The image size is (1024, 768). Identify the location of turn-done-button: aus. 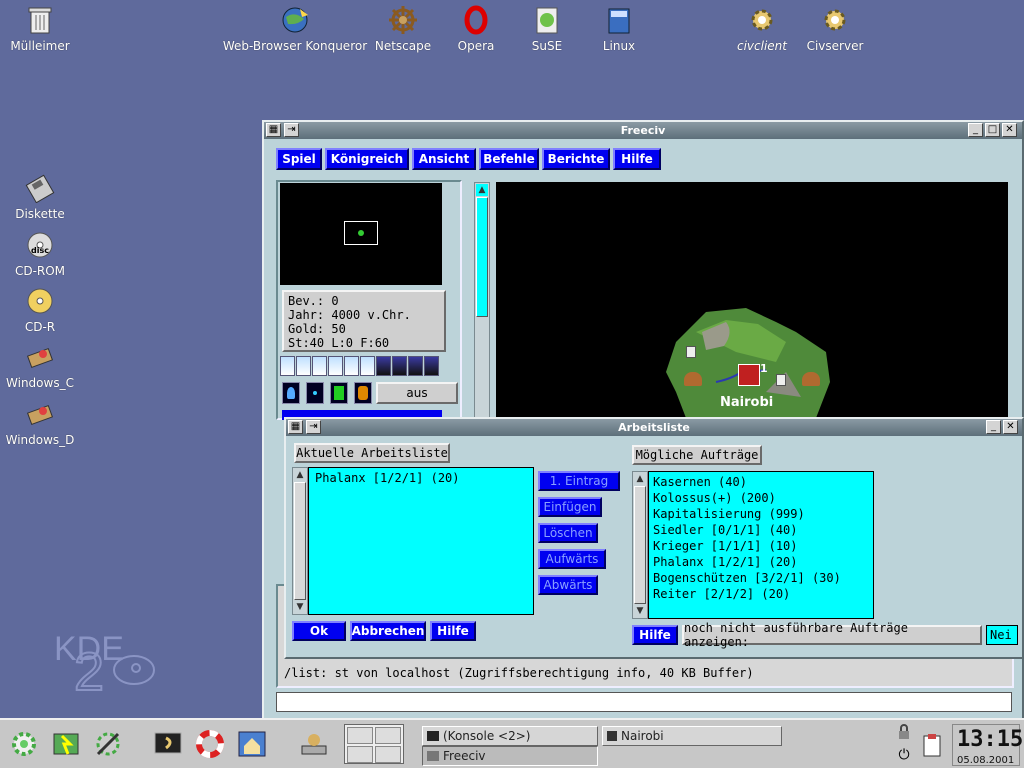
(417, 393).